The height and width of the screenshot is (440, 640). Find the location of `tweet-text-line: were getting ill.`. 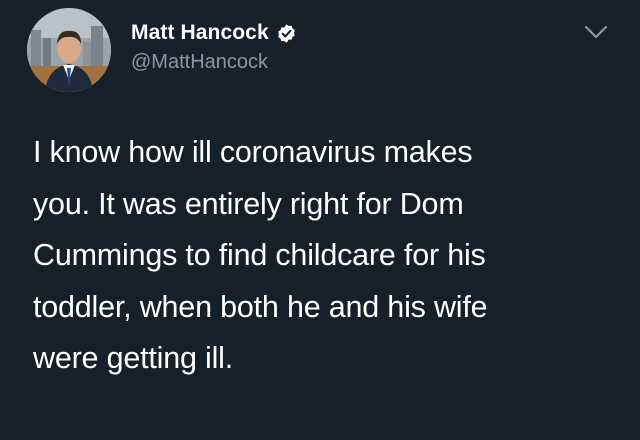

tweet-text-line: were getting ill. is located at coordinates (133, 358).